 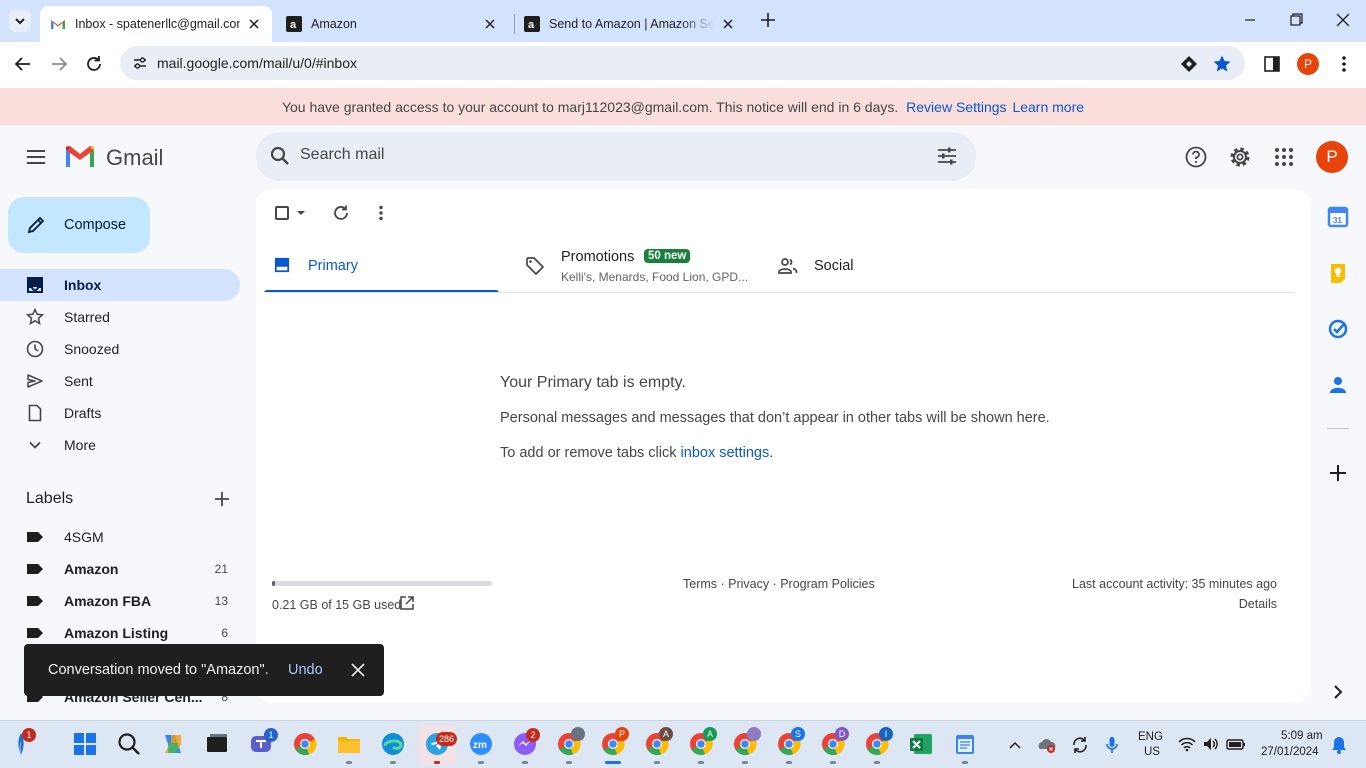 I want to click on pencil-icon, so click(x=36, y=225).